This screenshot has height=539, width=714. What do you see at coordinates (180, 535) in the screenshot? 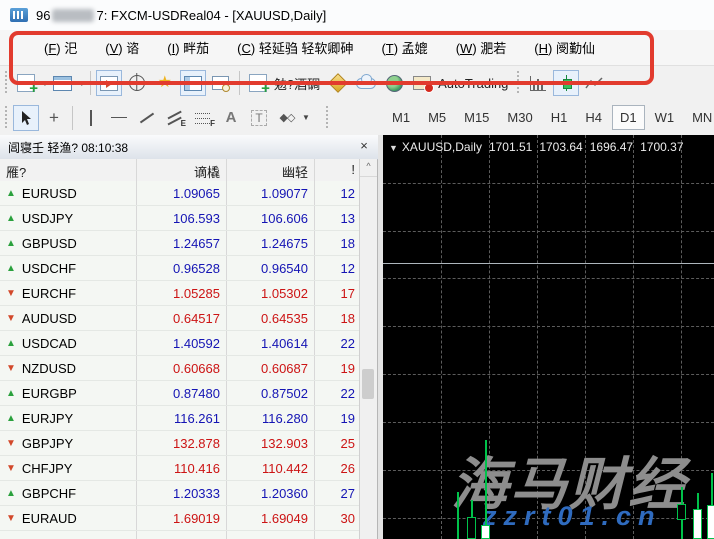
I see `table-row: ▼EURCAD` at bounding box center [180, 535].